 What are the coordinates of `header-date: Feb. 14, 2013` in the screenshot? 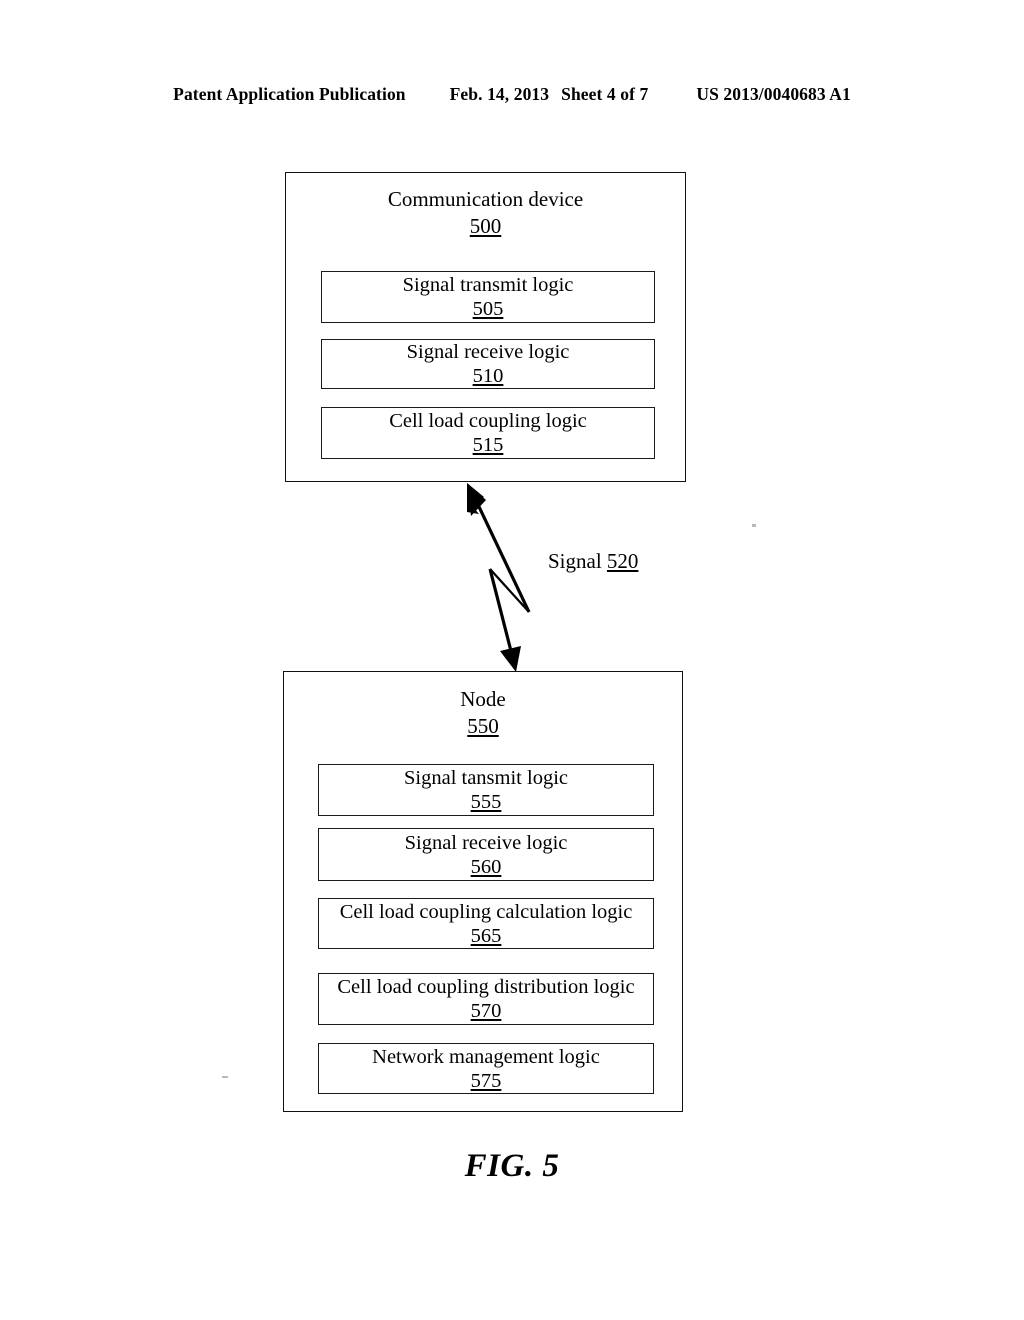 It's located at (499, 94).